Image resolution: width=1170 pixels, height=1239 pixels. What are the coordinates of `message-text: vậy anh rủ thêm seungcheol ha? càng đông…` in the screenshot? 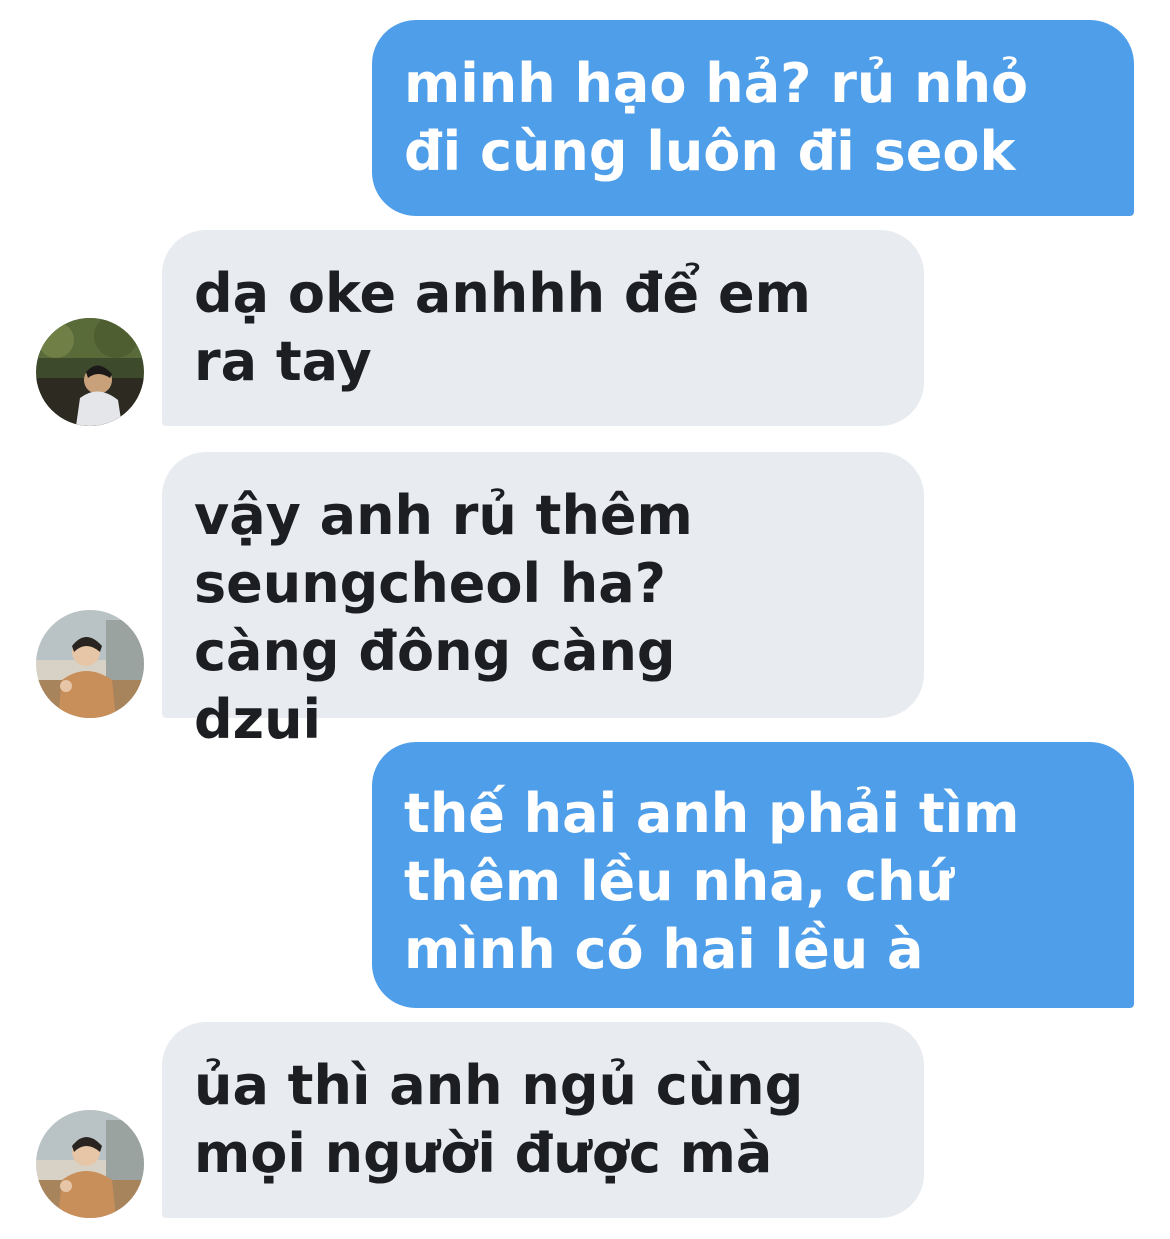 It's located at (443, 617).